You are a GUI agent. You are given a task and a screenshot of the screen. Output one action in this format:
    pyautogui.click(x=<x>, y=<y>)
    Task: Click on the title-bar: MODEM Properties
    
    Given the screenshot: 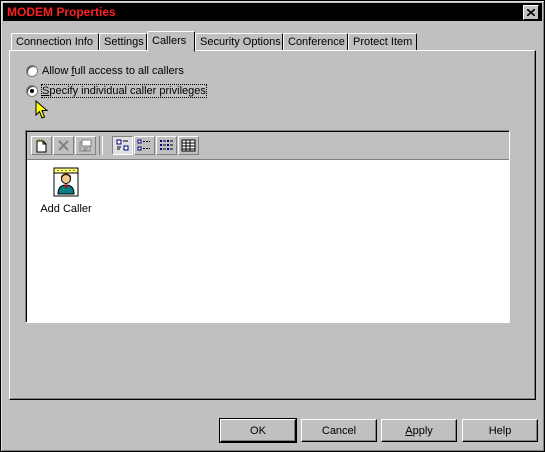 What is the action you would take?
    pyautogui.click(x=272, y=12)
    